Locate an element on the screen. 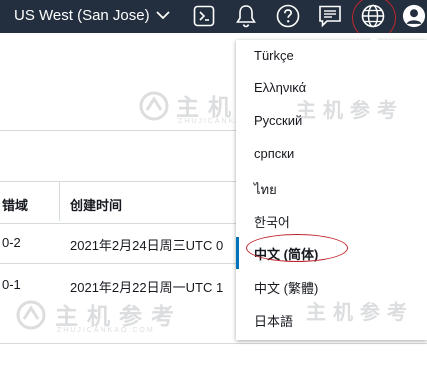 This screenshot has width=427, height=384. help-icon is located at coordinates (288, 16).